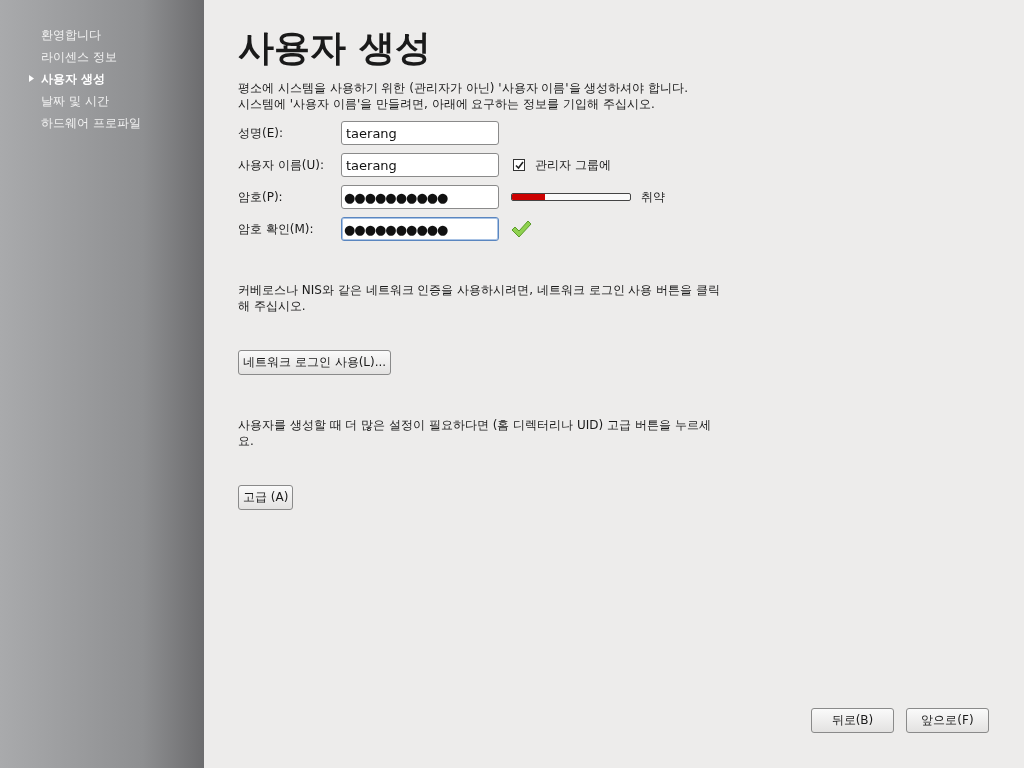 The image size is (1024, 768). Describe the element at coordinates (261, 197) in the screenshot. I see `field-label: 암호(P):` at that location.